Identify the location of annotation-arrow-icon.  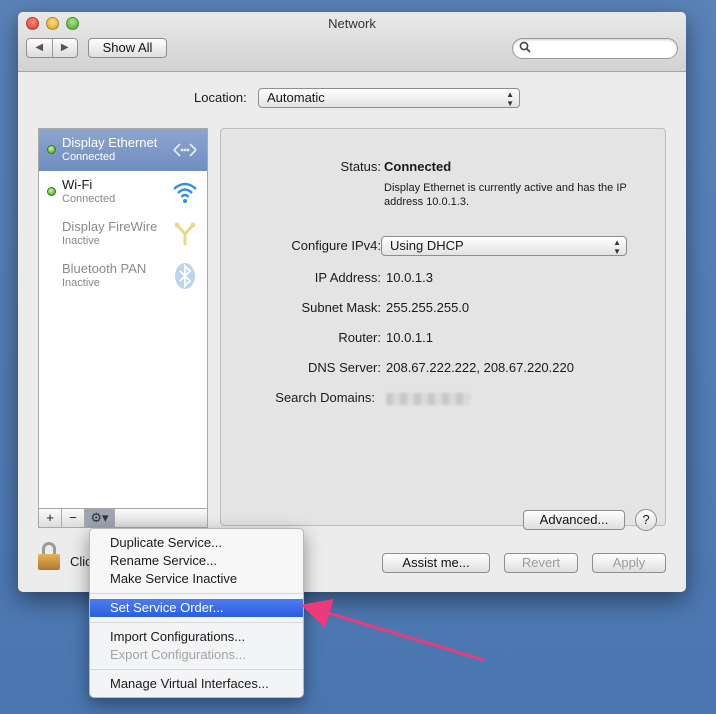
(392, 630).